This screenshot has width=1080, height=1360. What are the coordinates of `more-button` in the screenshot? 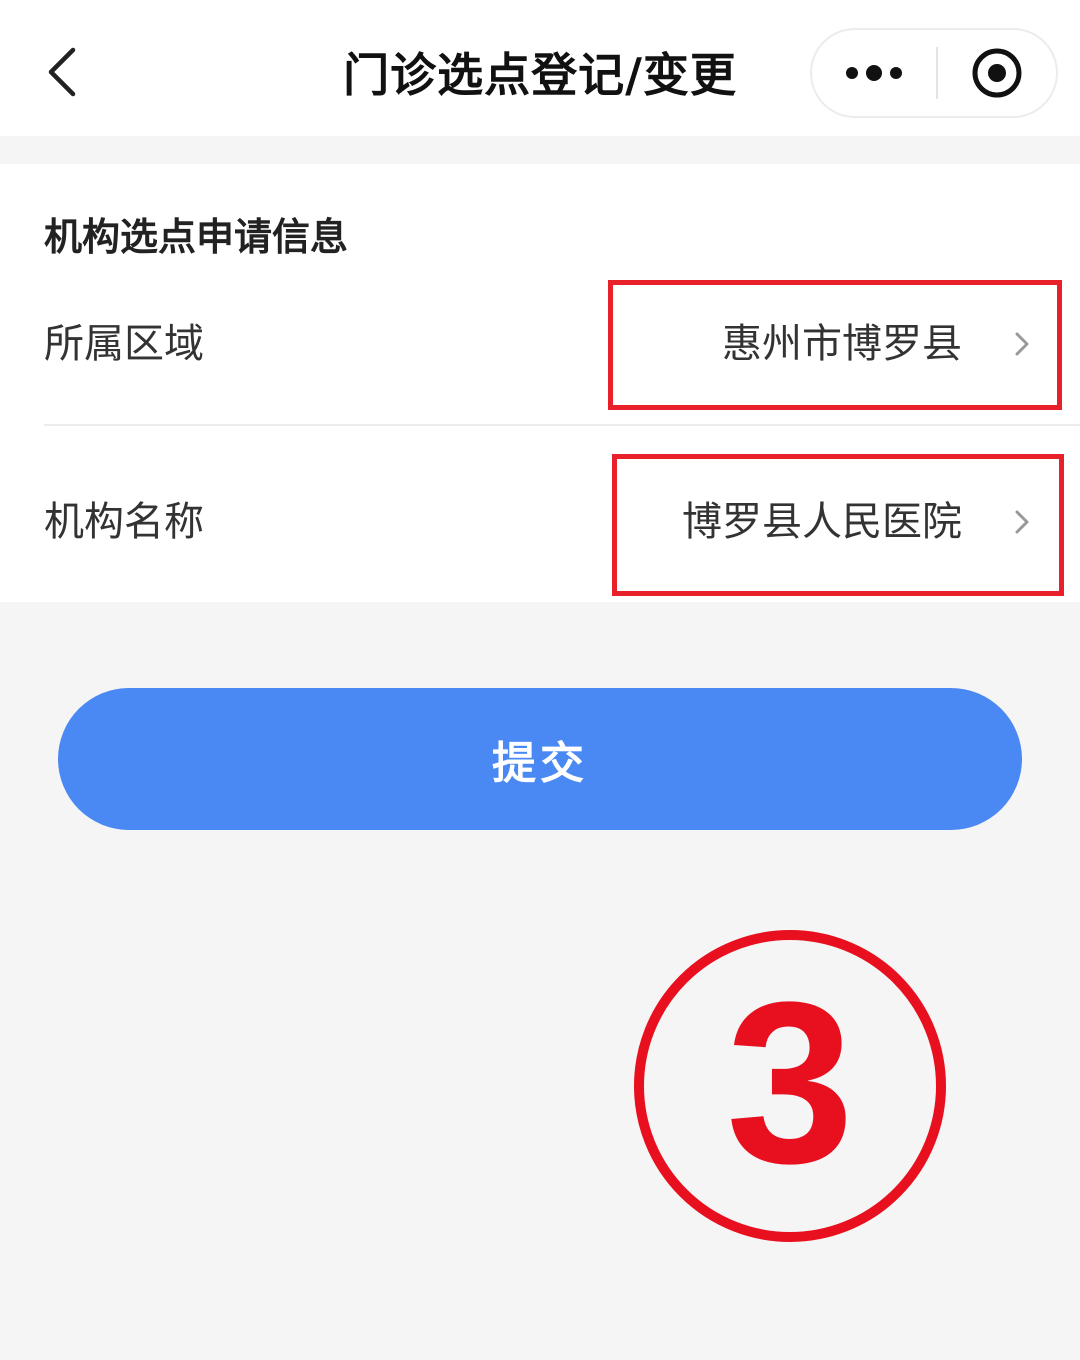 It's located at (874, 73).